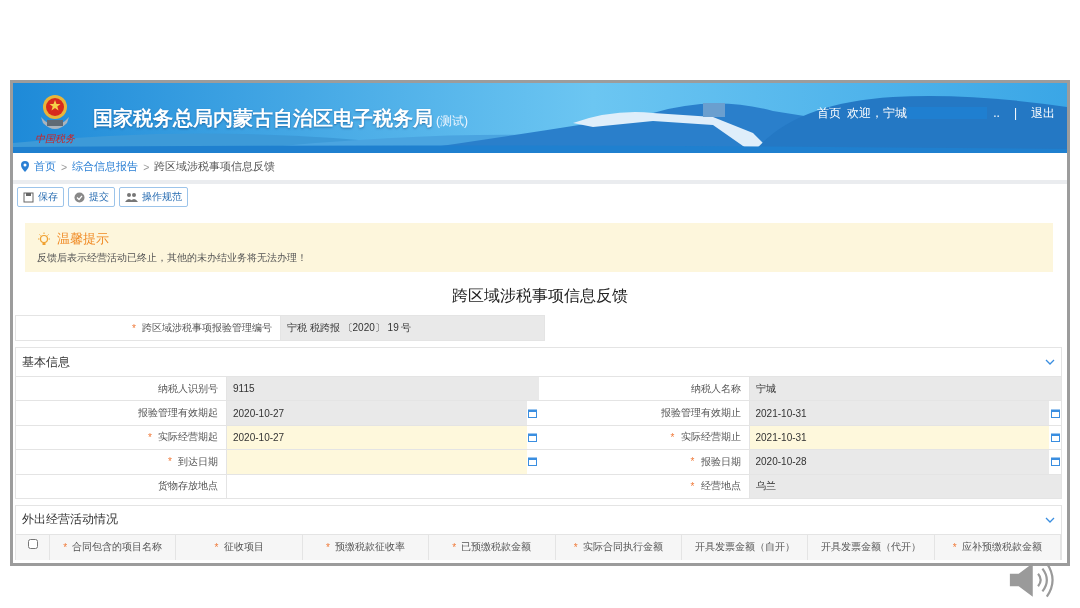 This screenshot has height=608, width=1080. Describe the element at coordinates (412, 328) in the screenshot. I see `input-field: 宁税 税跨报 〔2020〕 19 号` at that location.